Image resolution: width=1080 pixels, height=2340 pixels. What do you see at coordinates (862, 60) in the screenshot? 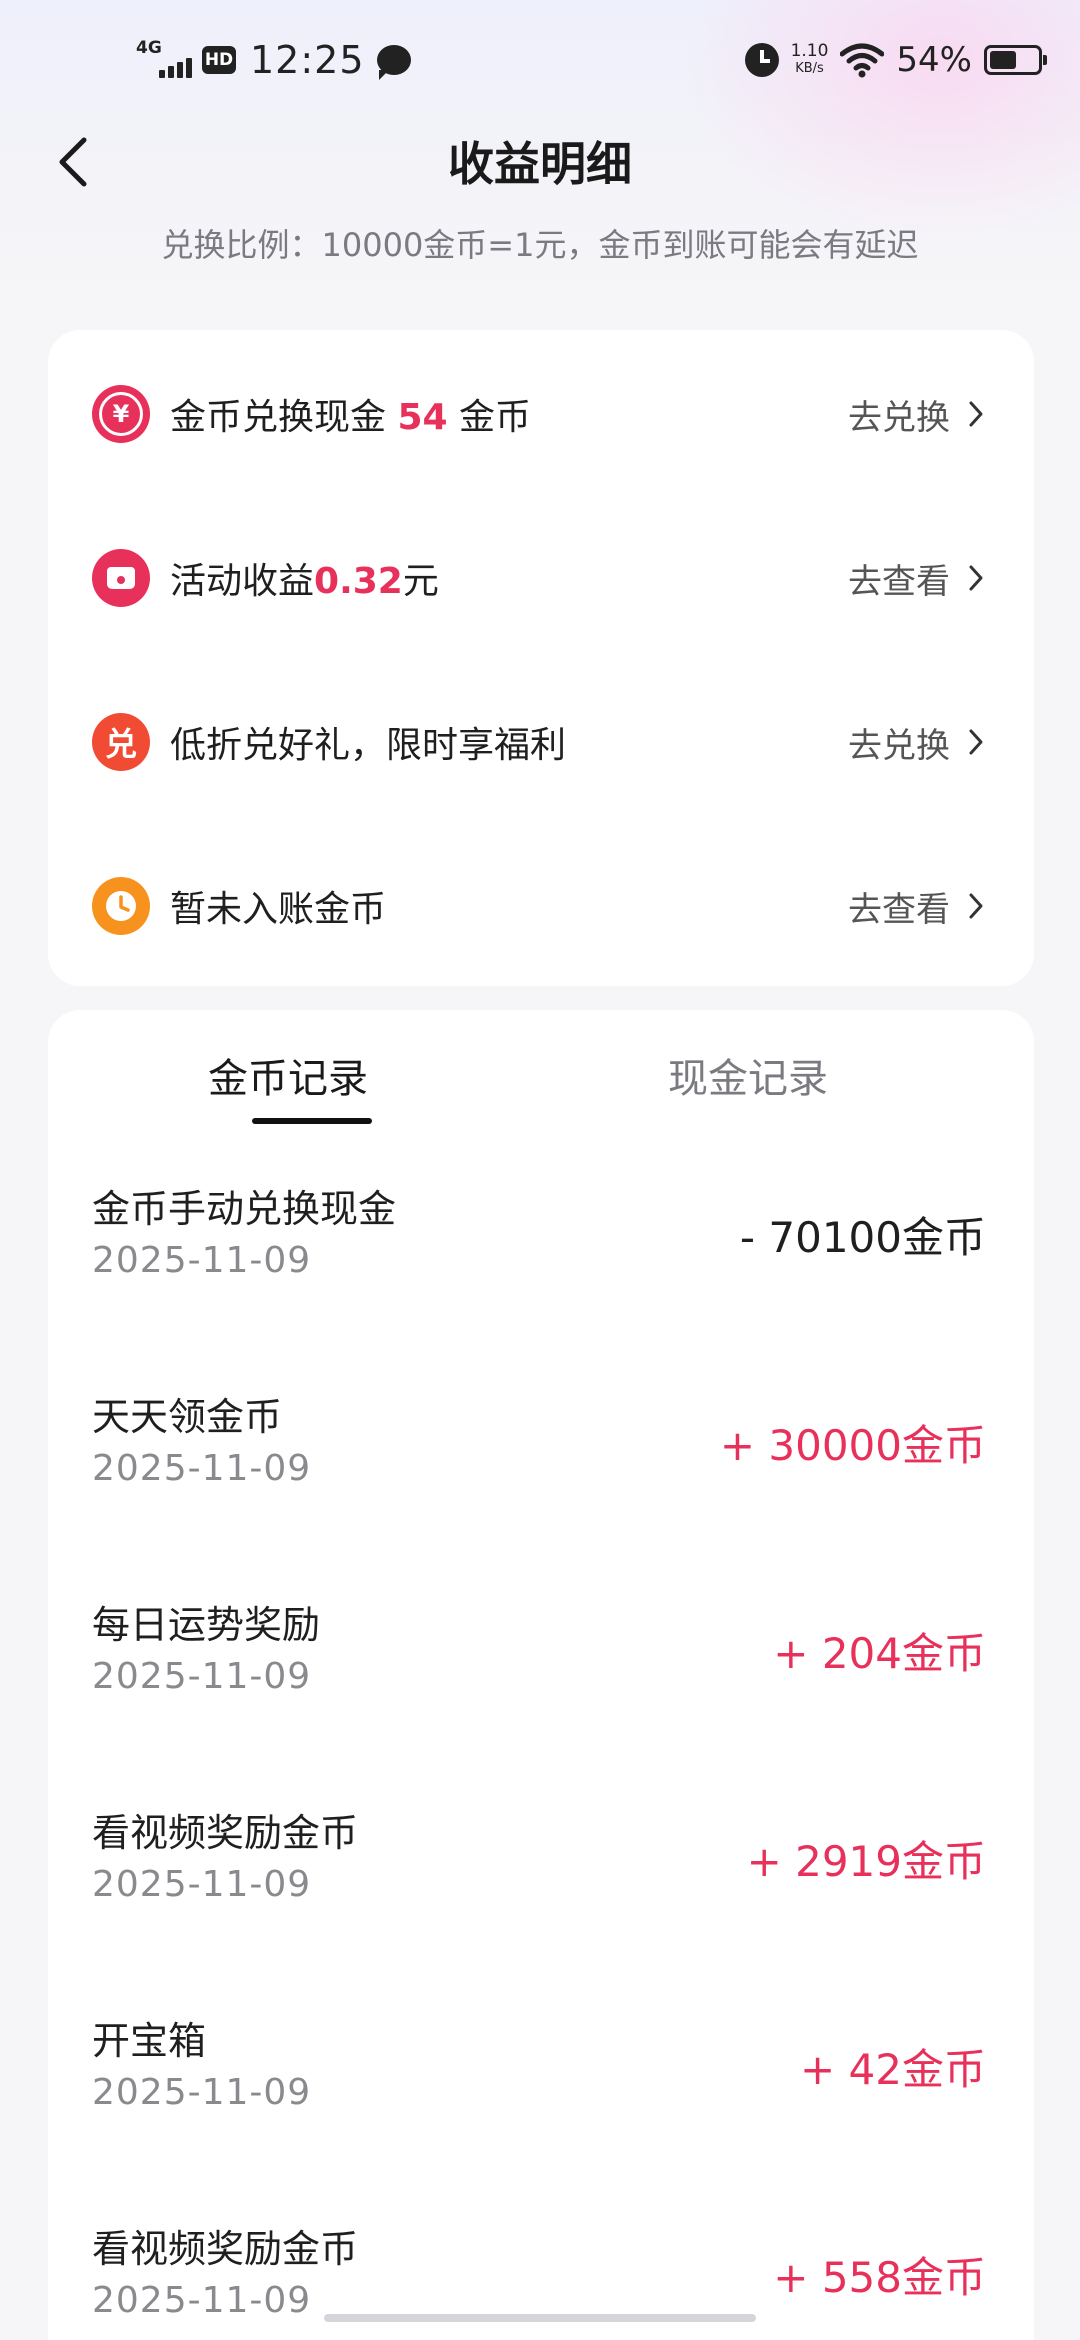
I see `wifi-icon` at bounding box center [862, 60].